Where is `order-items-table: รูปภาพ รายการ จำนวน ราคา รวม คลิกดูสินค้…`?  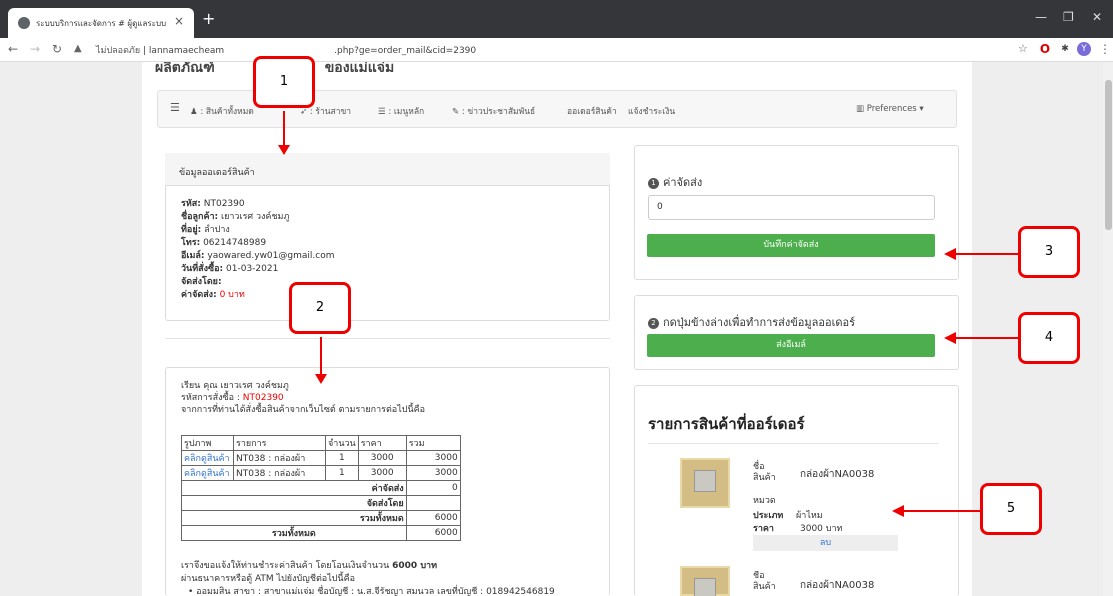 order-items-table: รูปภาพ รายการ จำนวน ราคา รวม คลิกดูสินค้… is located at coordinates (321, 488).